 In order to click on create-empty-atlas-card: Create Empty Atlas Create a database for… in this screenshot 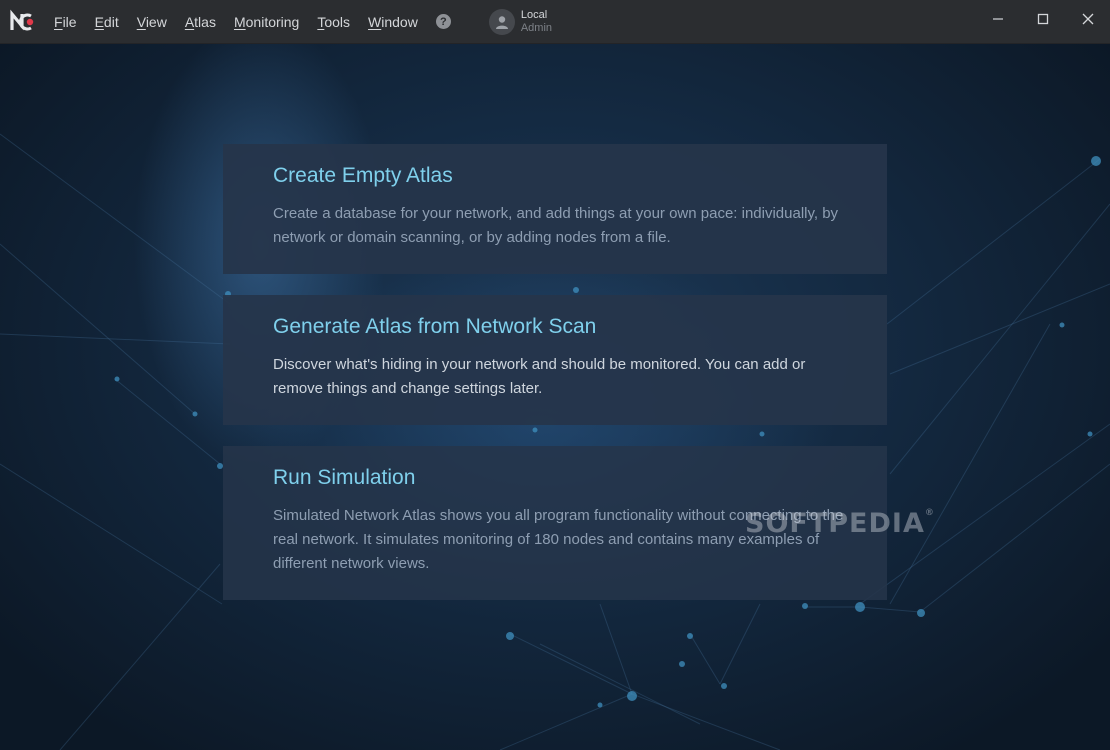, I will do `click(555, 209)`.